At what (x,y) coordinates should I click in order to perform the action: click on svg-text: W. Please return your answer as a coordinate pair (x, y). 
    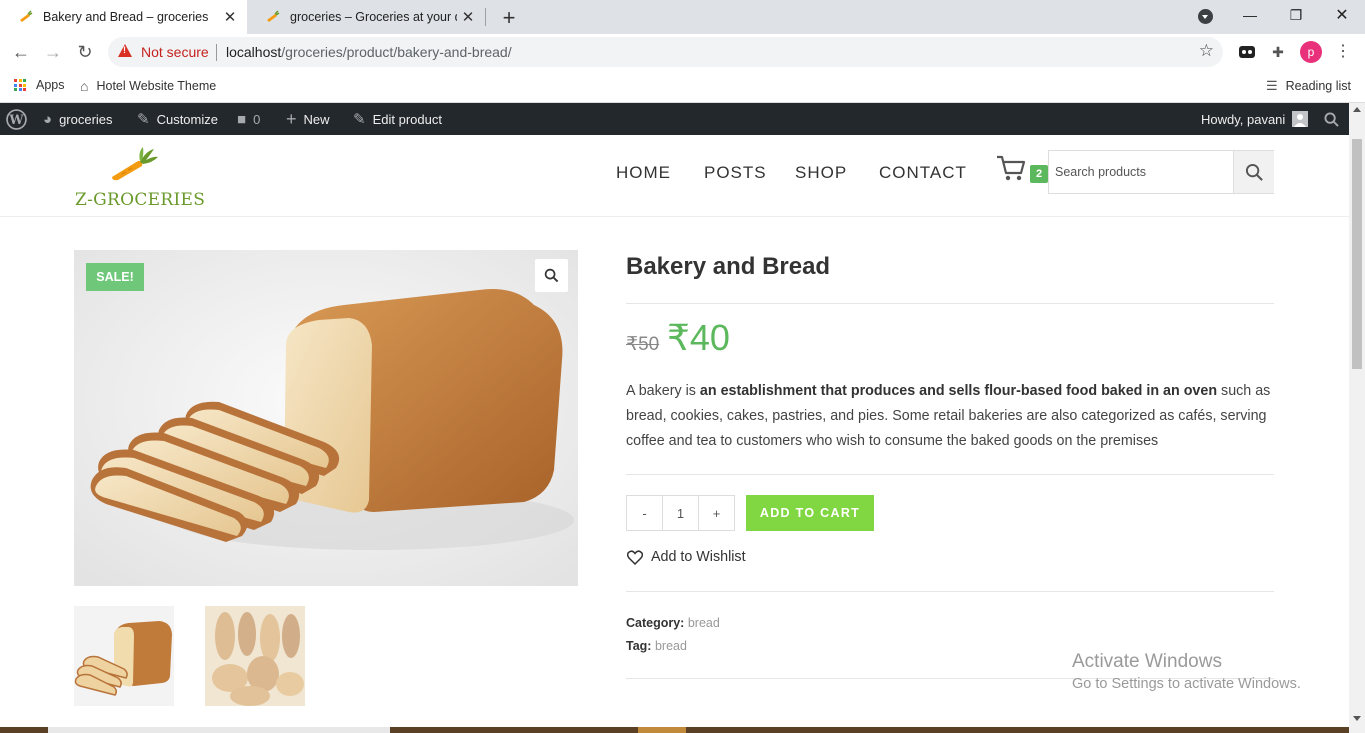
    Looking at the image, I should click on (16, 119).